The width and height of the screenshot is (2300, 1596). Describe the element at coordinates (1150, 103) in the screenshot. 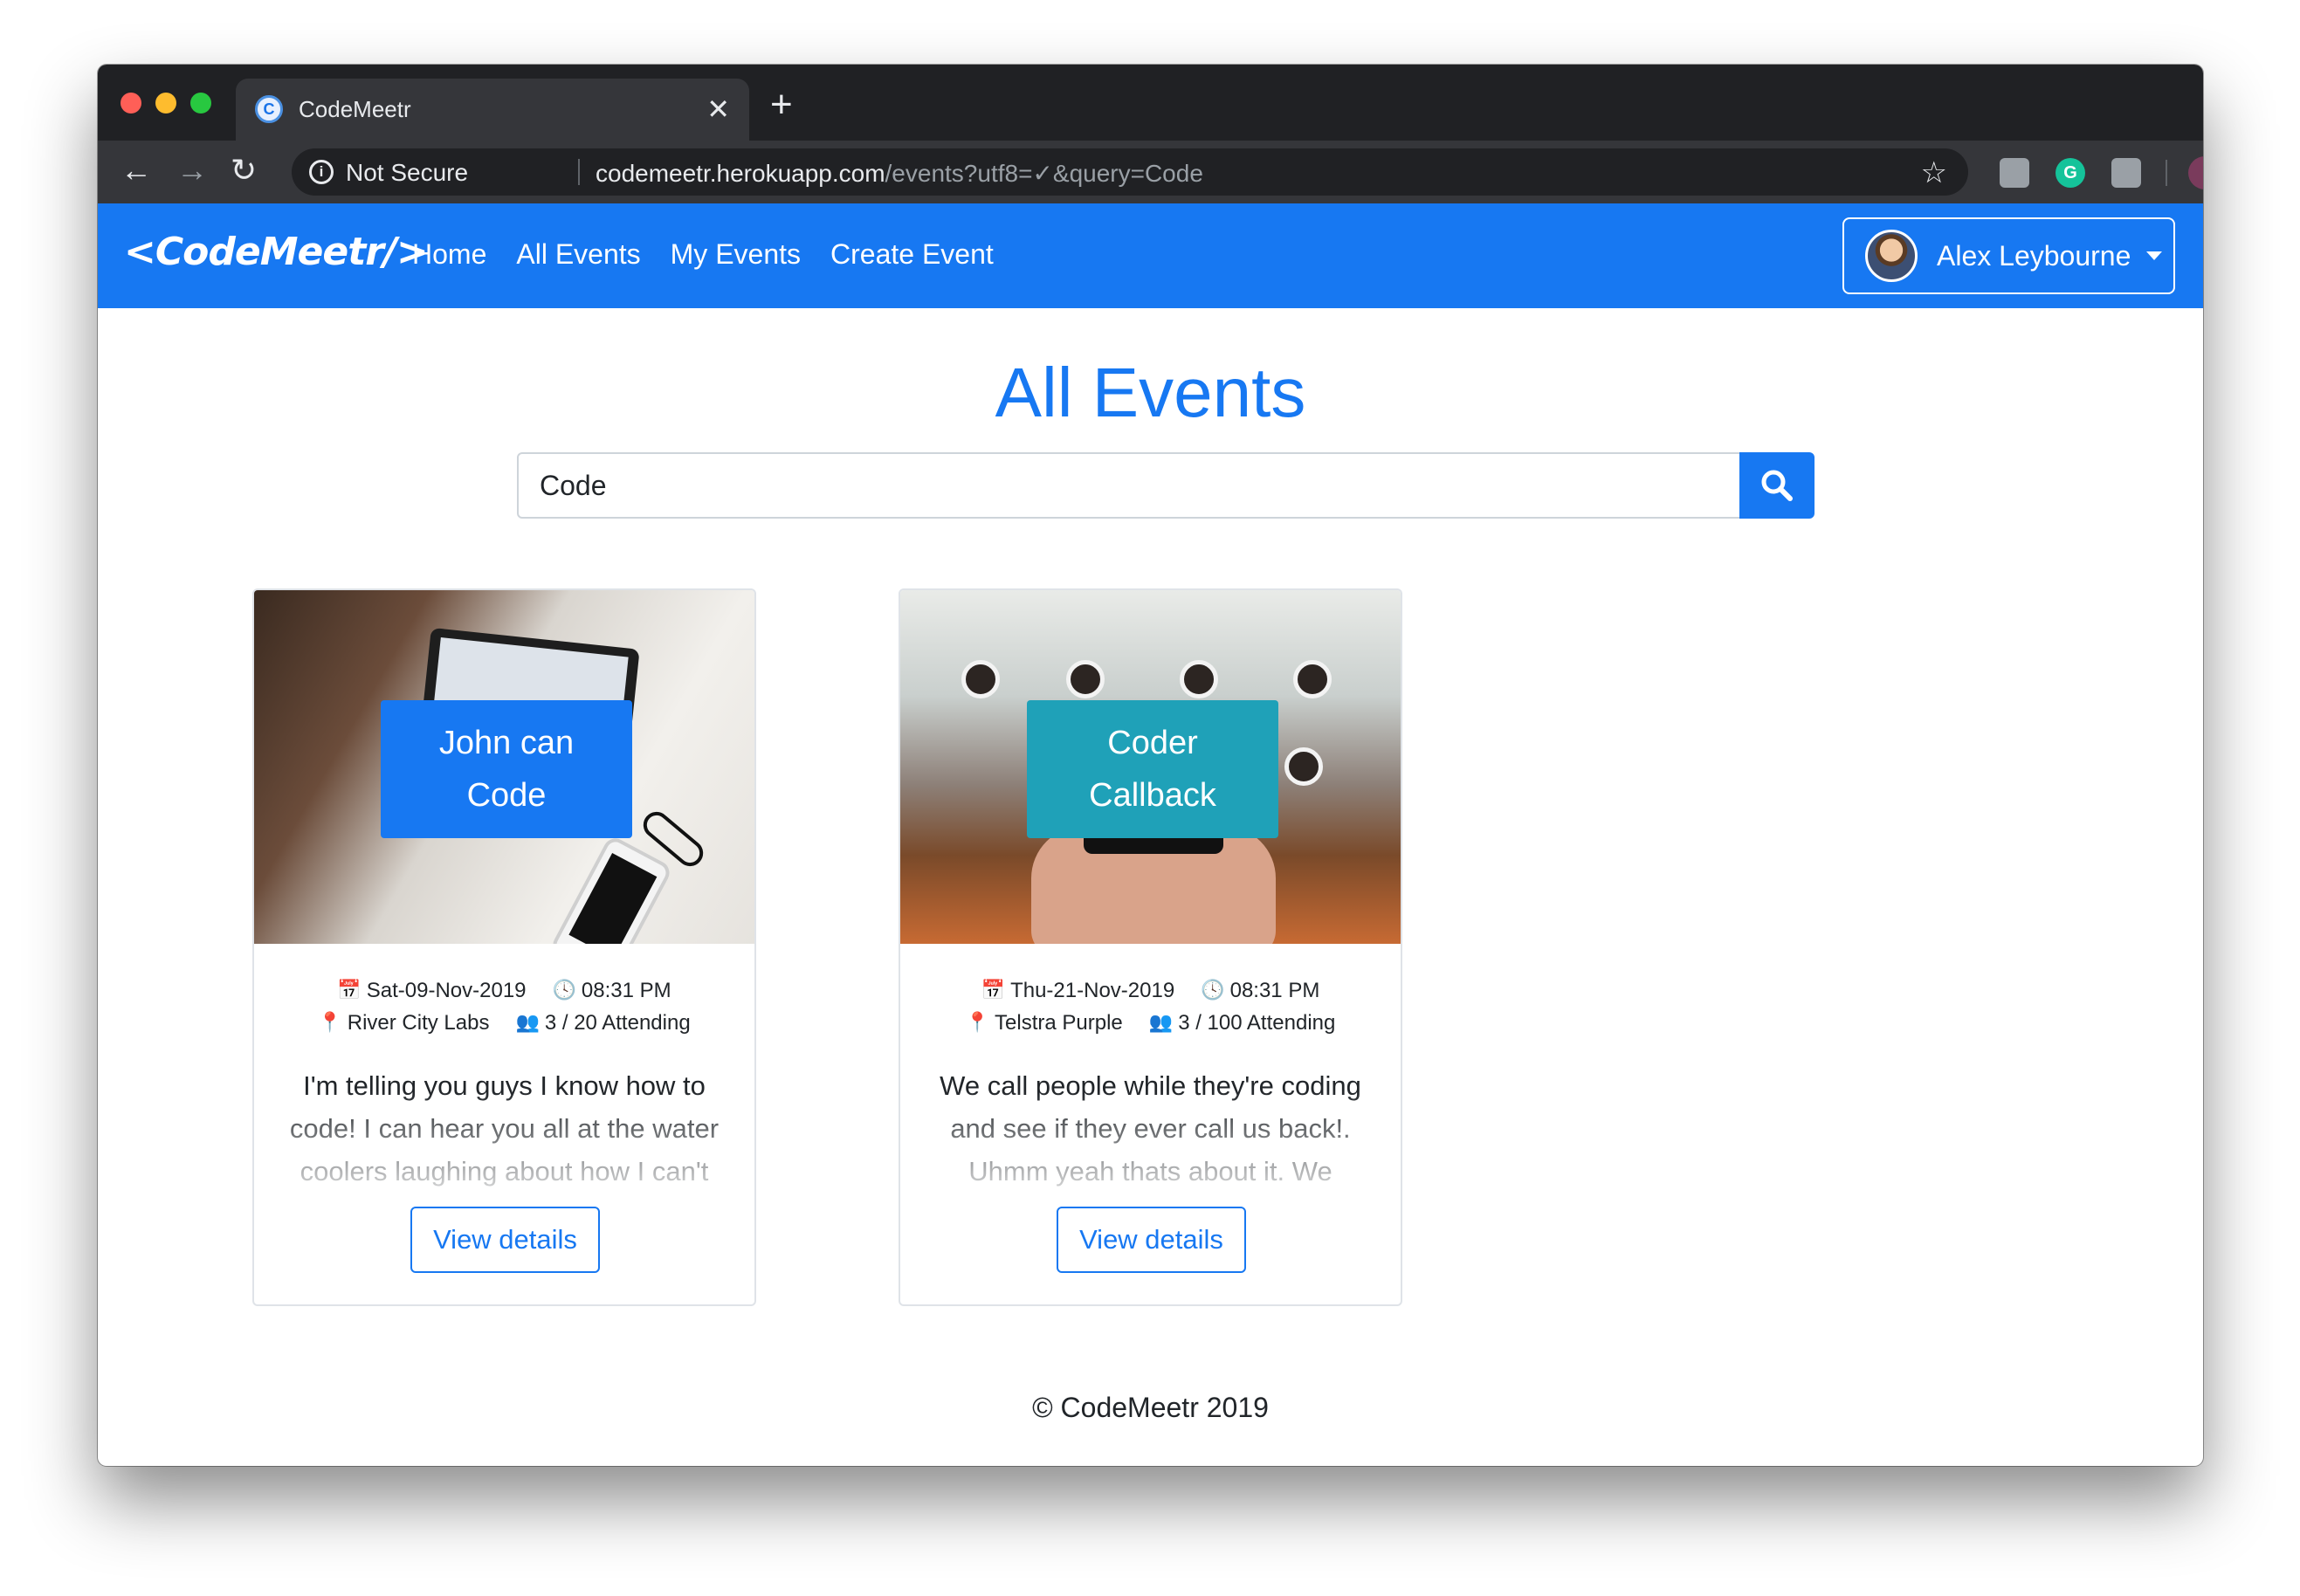

I see `tab-strip: C CodeMeetr ✕ +` at that location.